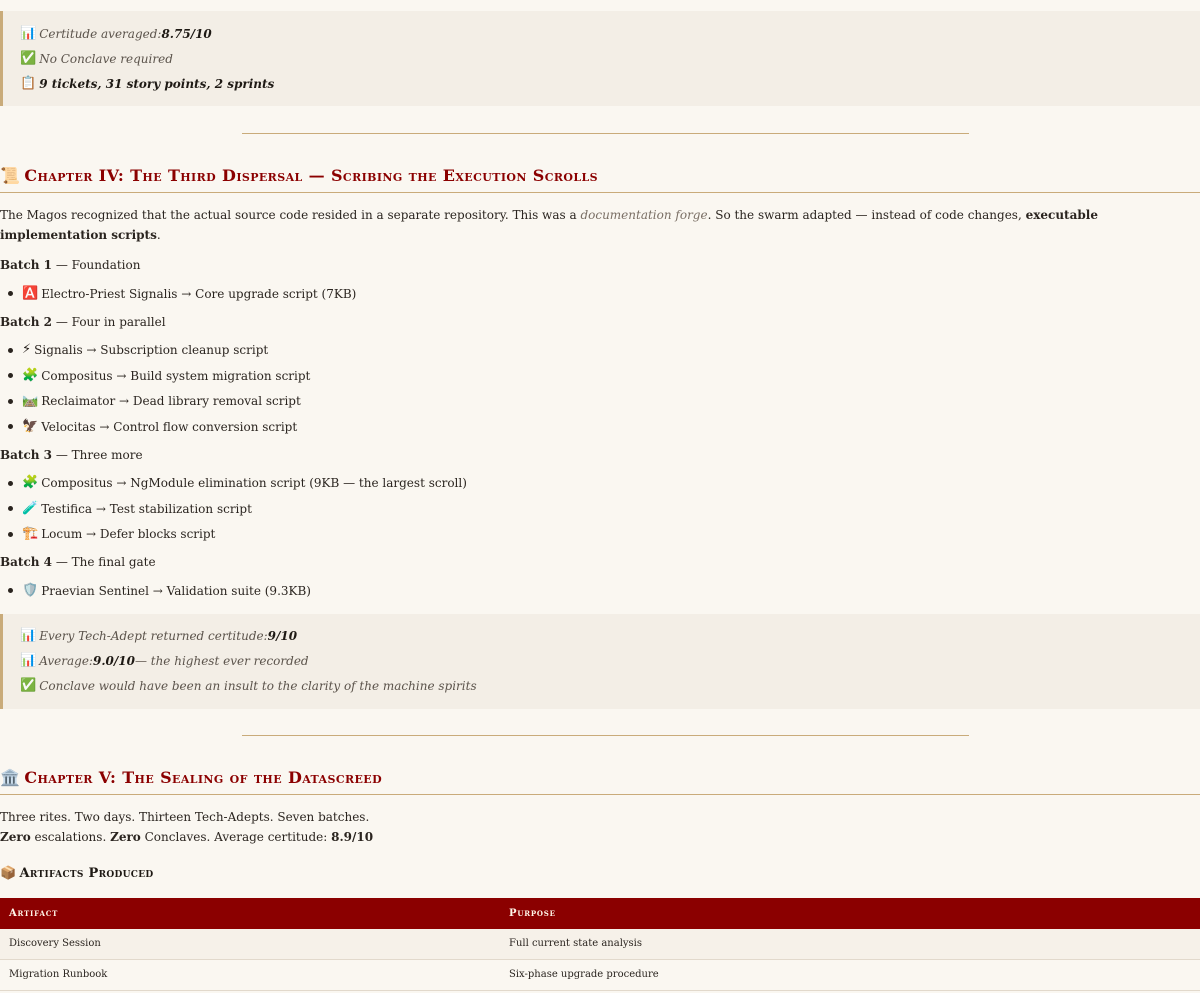 Image resolution: width=1200 pixels, height=993 pixels. What do you see at coordinates (28, 83) in the screenshot?
I see `clipboard-icon: 📋` at bounding box center [28, 83].